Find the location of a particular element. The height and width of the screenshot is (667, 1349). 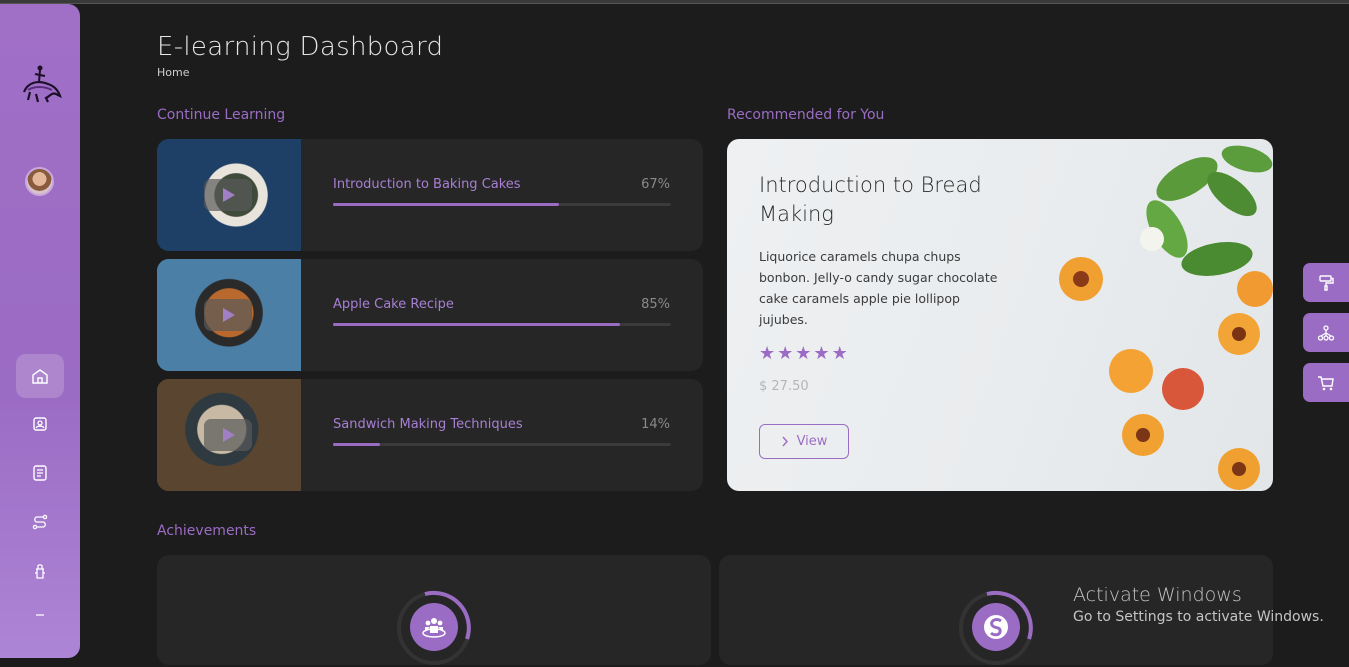

home-icon is located at coordinates (40, 376).